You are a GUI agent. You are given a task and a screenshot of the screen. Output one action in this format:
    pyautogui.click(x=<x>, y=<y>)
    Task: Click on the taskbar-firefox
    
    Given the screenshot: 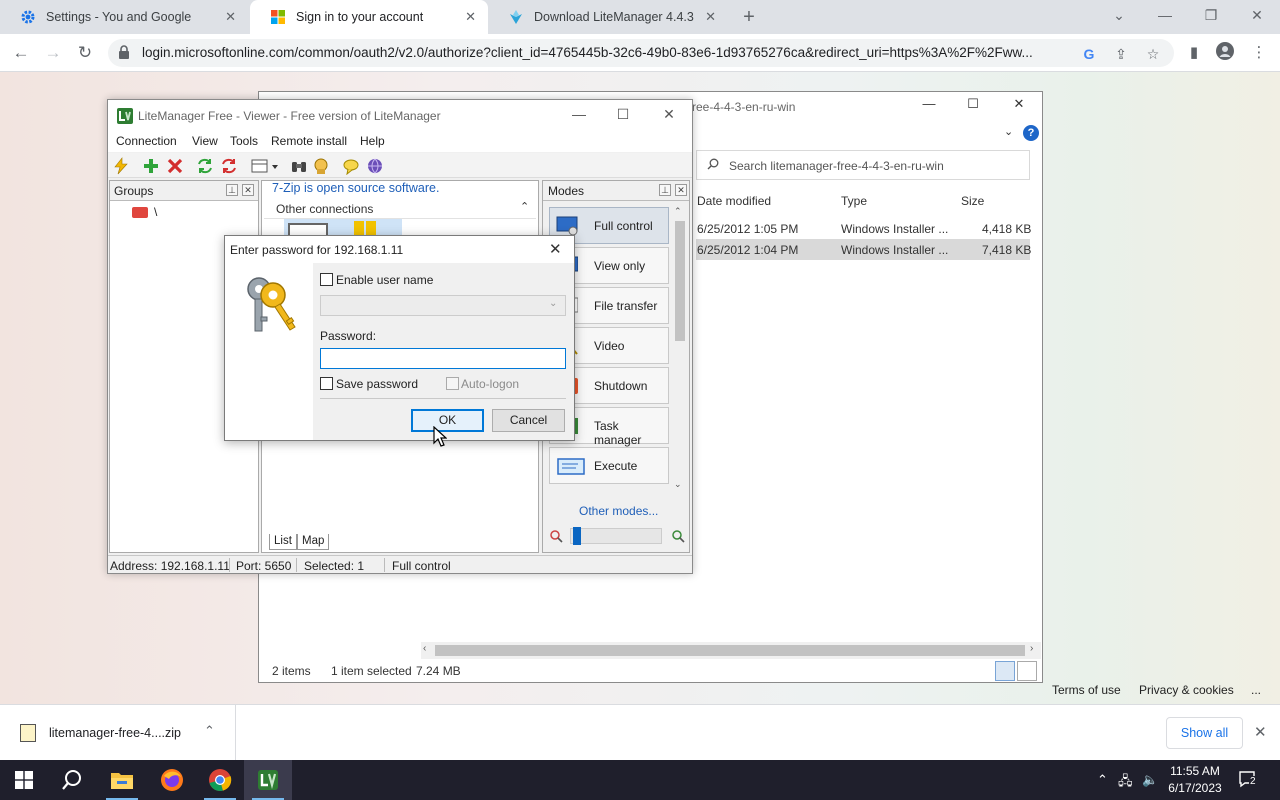 What is the action you would take?
    pyautogui.click(x=172, y=780)
    